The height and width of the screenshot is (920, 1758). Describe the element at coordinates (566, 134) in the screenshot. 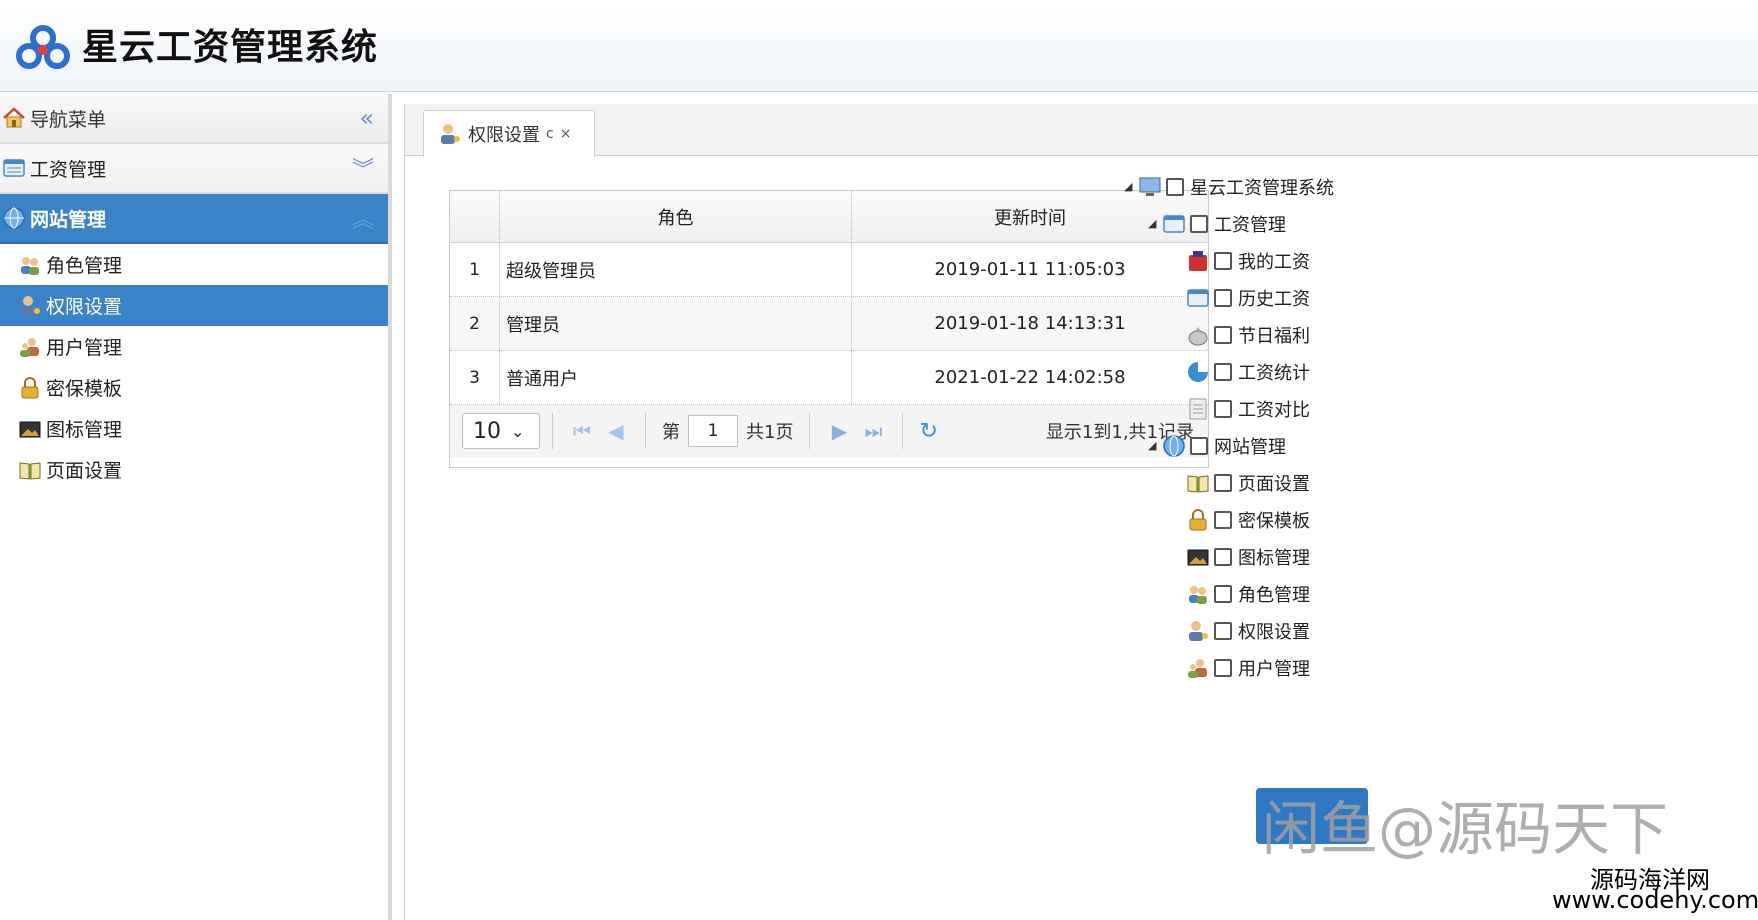

I see `tab-close-icon: ×` at that location.